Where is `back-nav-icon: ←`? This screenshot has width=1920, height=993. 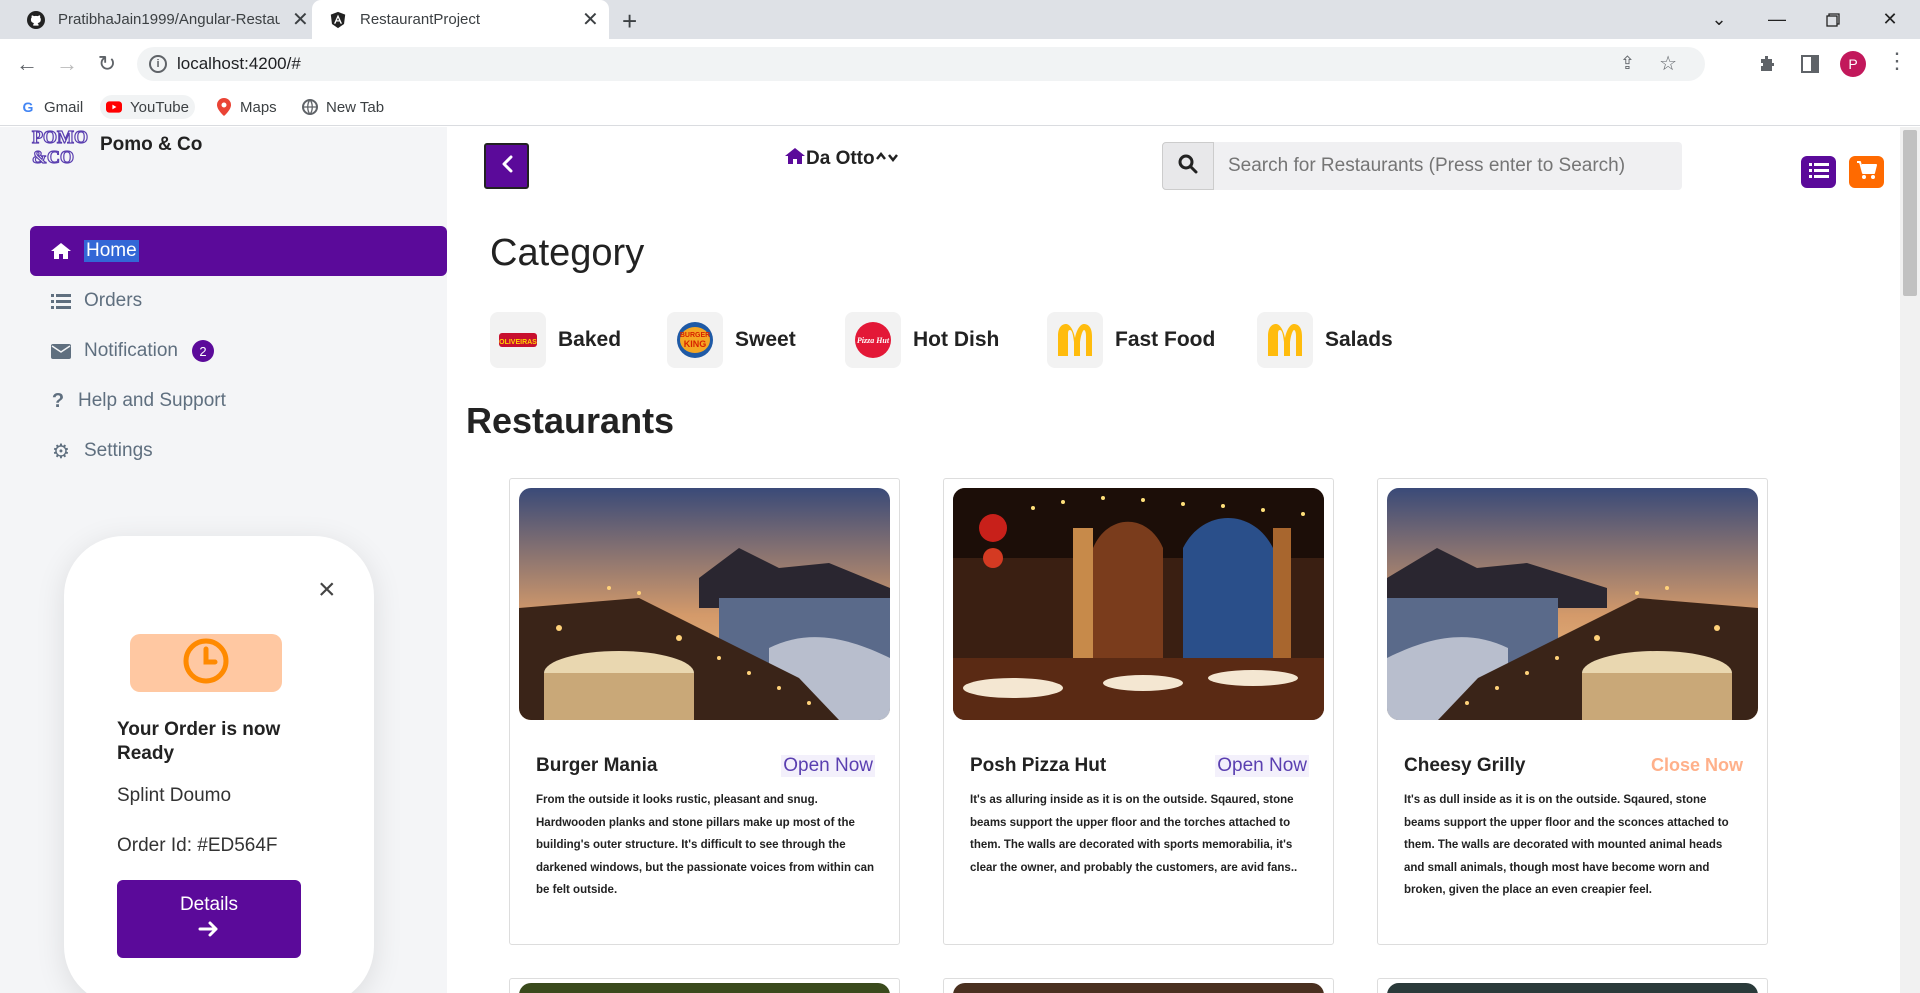
back-nav-icon: ← is located at coordinates (27, 64).